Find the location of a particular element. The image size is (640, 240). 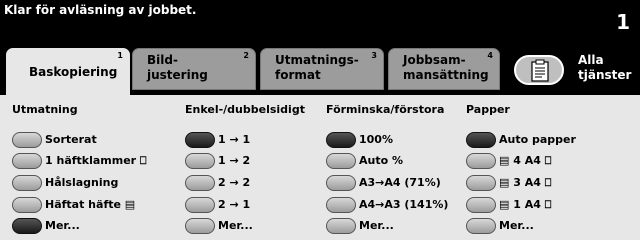

option-label: 100% is located at coordinates (376, 139).